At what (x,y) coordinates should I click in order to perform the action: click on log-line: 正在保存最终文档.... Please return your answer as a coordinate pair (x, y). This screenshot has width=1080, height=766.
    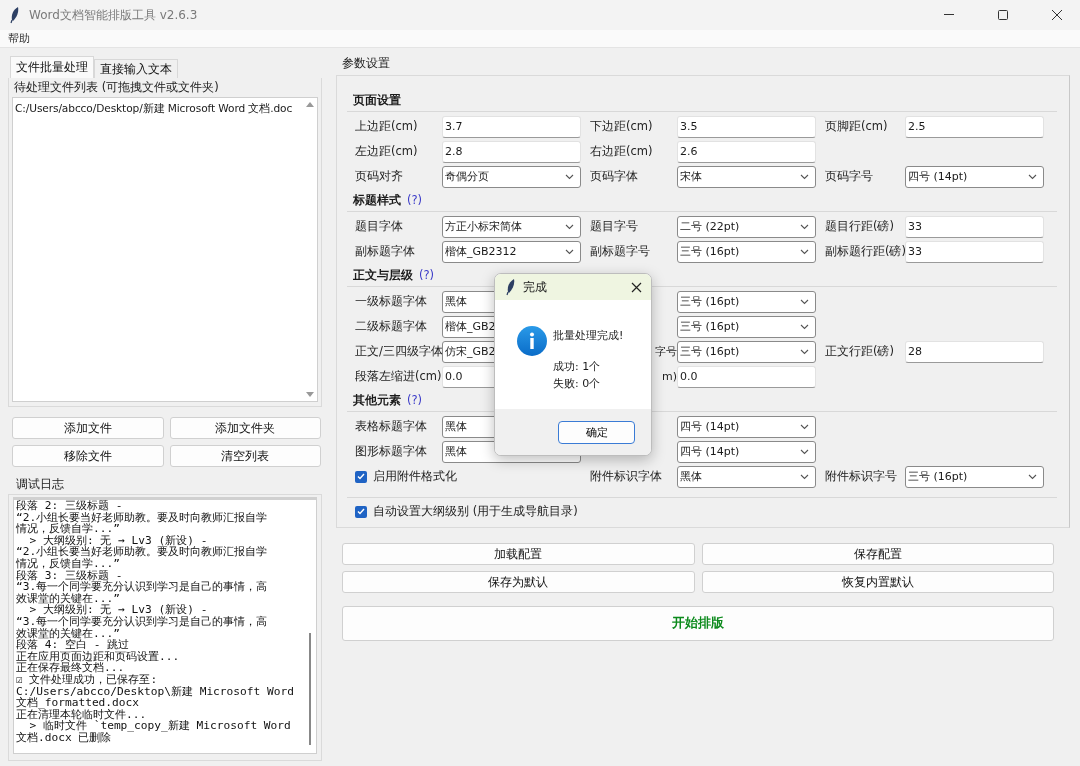
    Looking at the image, I should click on (70, 668).